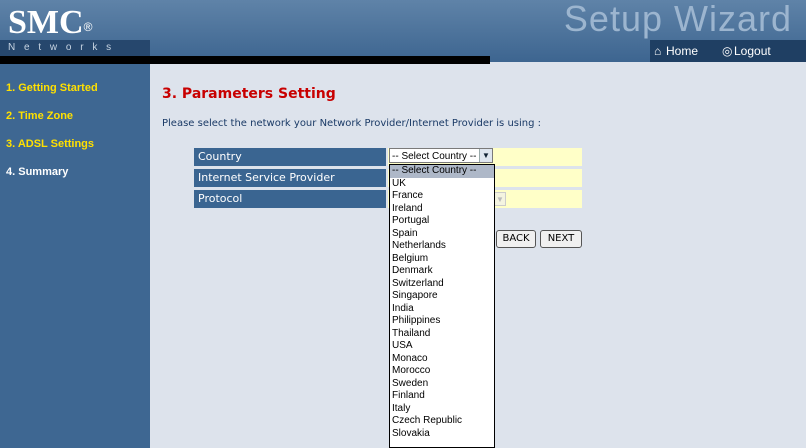 The image size is (806, 448). I want to click on chevron-down-icon: ▼, so click(485, 155).